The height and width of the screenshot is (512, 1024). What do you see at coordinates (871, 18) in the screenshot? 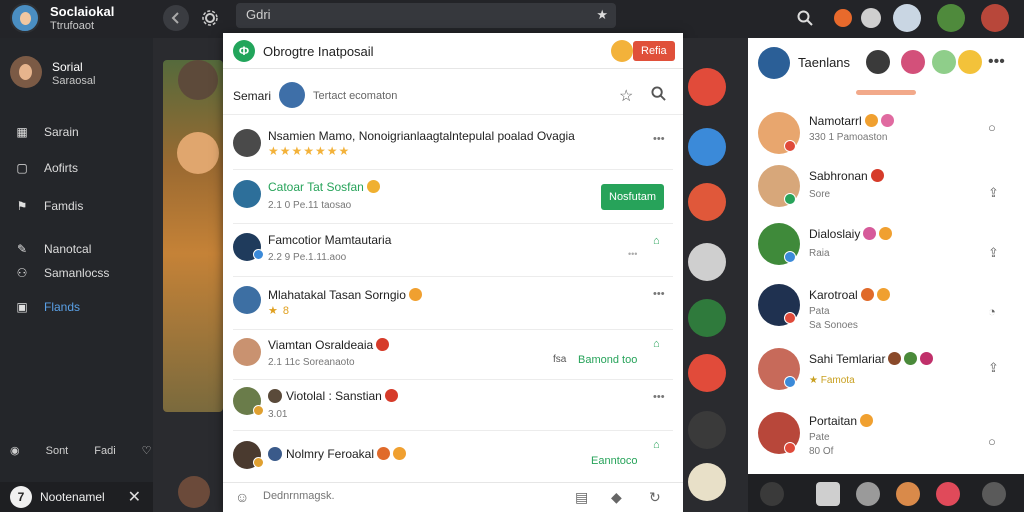
I see `status-dot-icon` at bounding box center [871, 18].